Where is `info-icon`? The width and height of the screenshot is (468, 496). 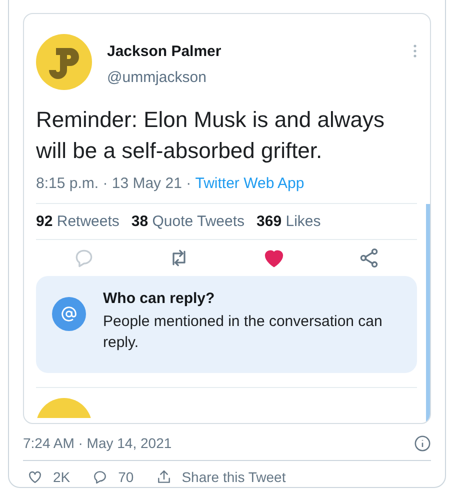
info-icon is located at coordinates (422, 443).